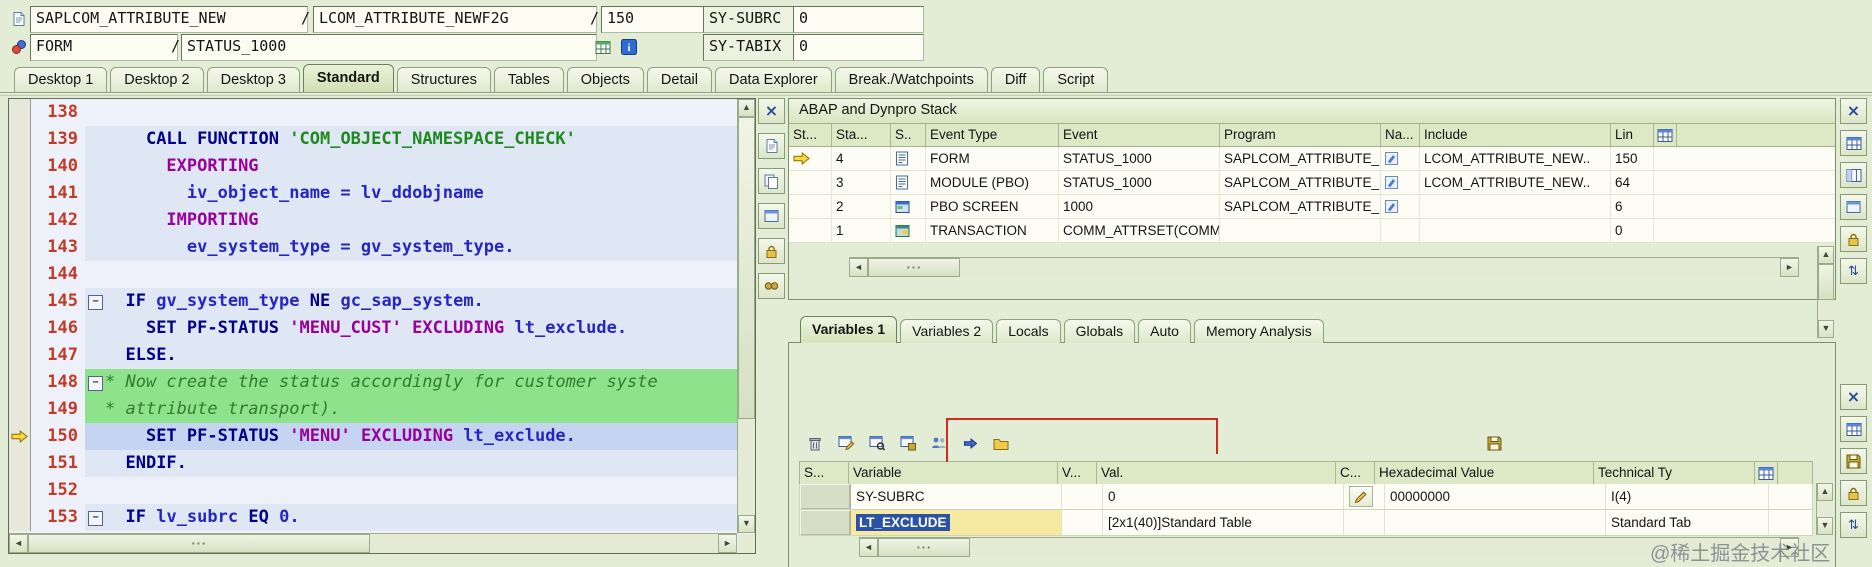  Describe the element at coordinates (373, 112) in the screenshot. I see `code-line: 138` at that location.